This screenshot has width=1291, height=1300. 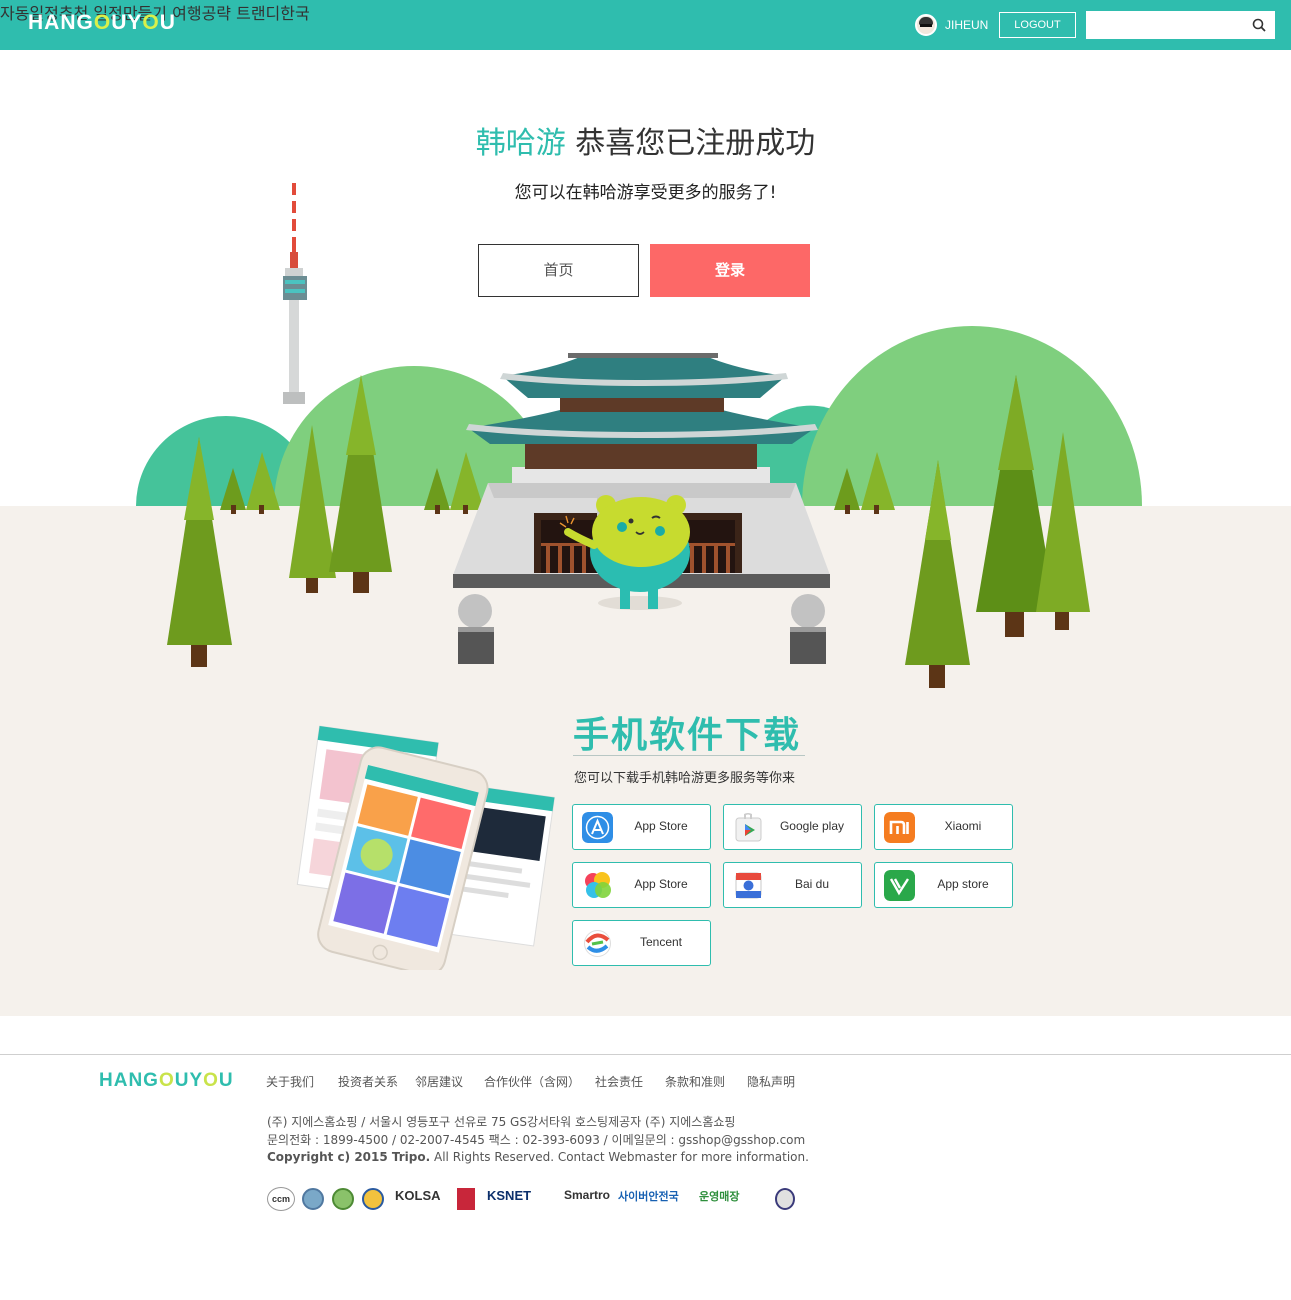 What do you see at coordinates (201, 13) in the screenshot?
I see `nav-item-travel-guide: 여행공략` at bounding box center [201, 13].